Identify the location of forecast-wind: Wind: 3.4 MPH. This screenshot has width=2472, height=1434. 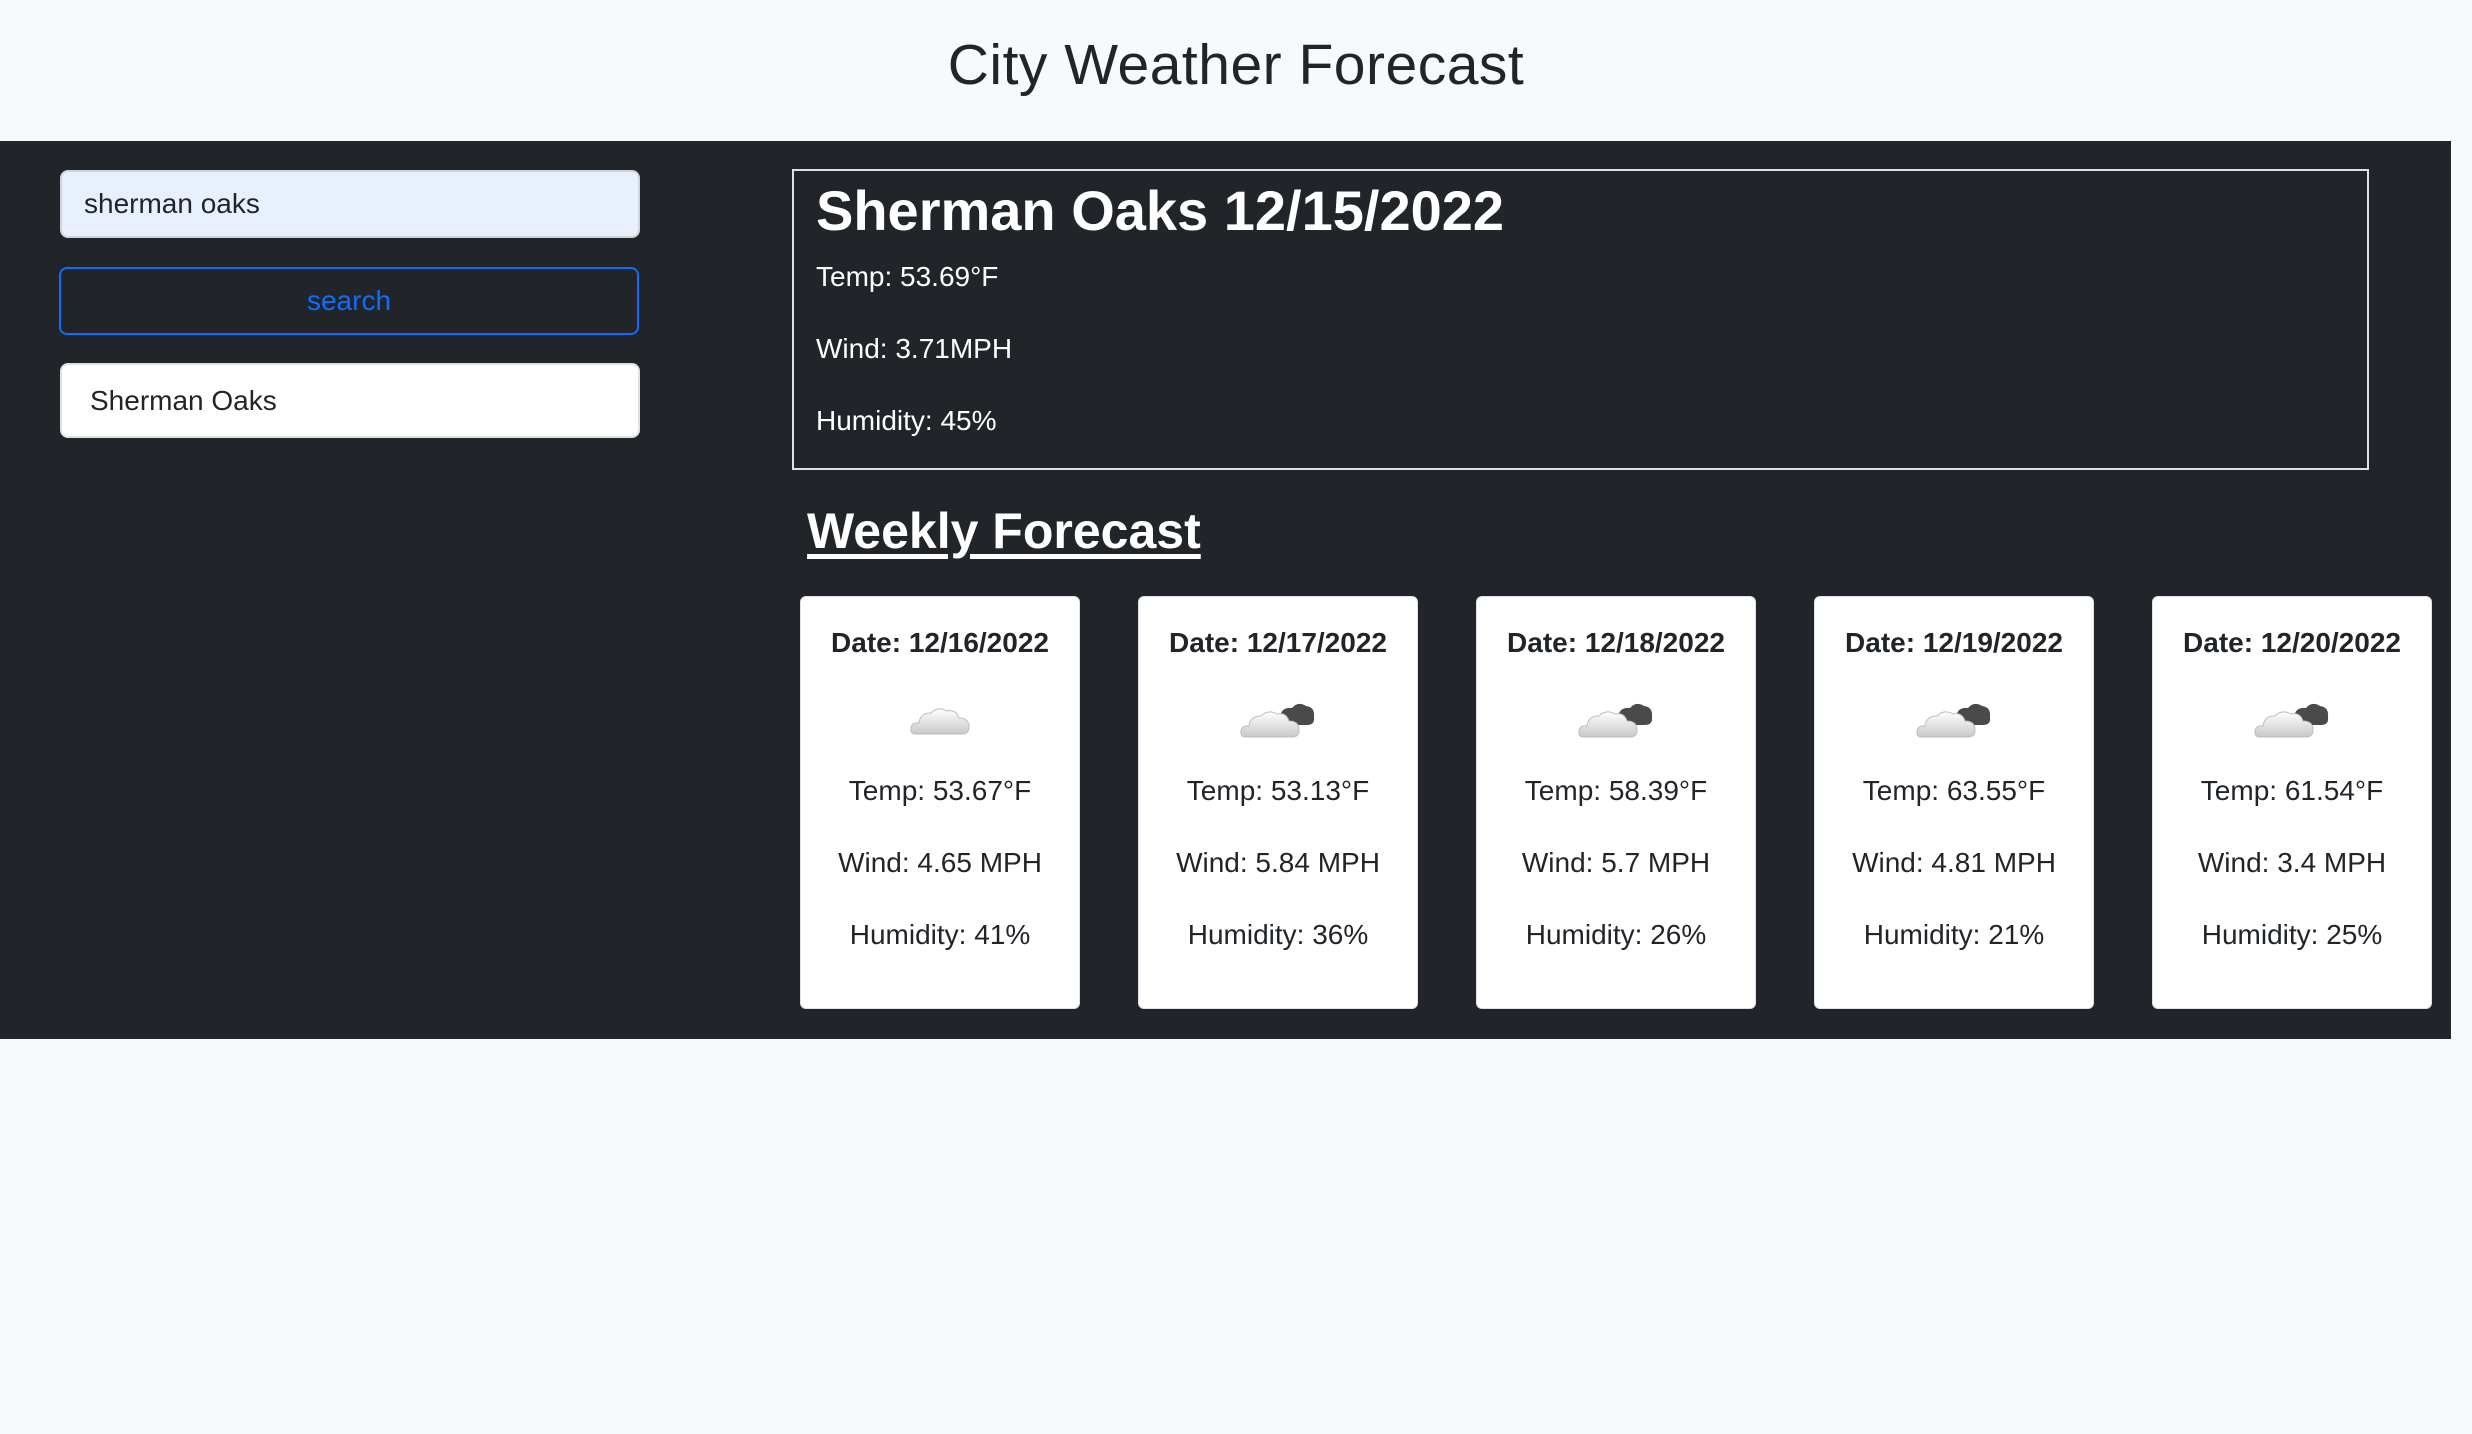
(2292, 862).